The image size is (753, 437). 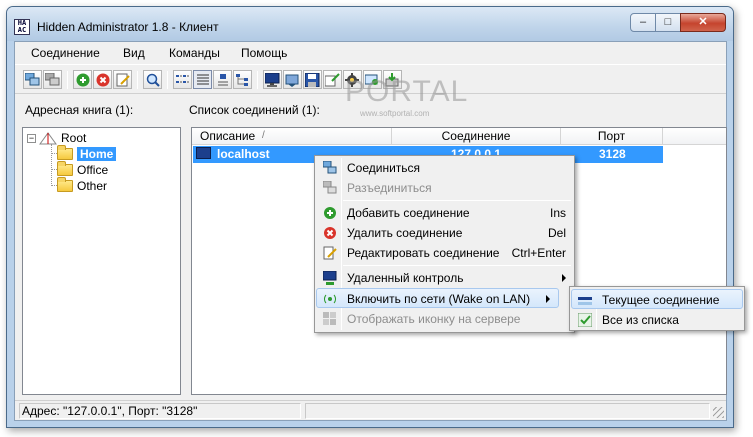 I want to click on maximize-button: □, so click(x=668, y=22).